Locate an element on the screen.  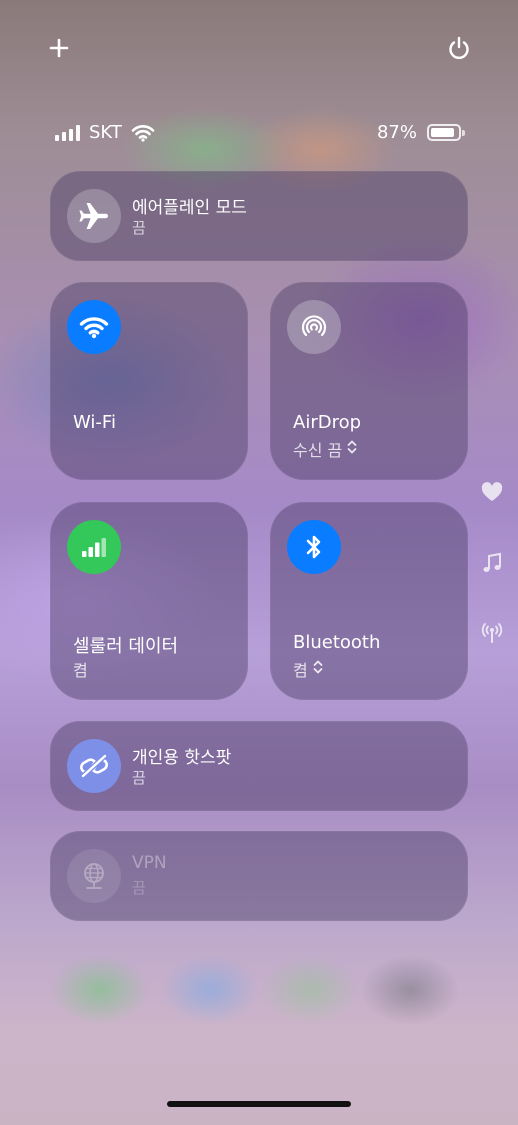
bluetooth-toggle: Bluetooth 켬 is located at coordinates (369, 601).